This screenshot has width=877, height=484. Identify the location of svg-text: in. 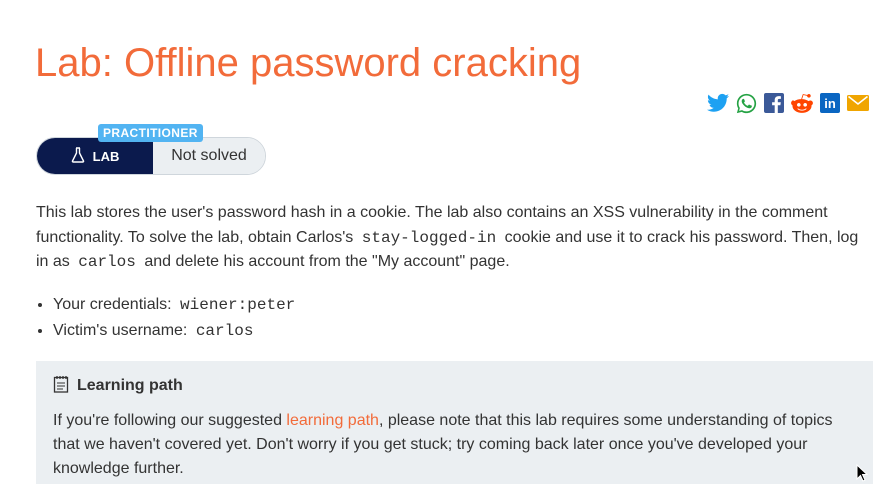
(830, 103).